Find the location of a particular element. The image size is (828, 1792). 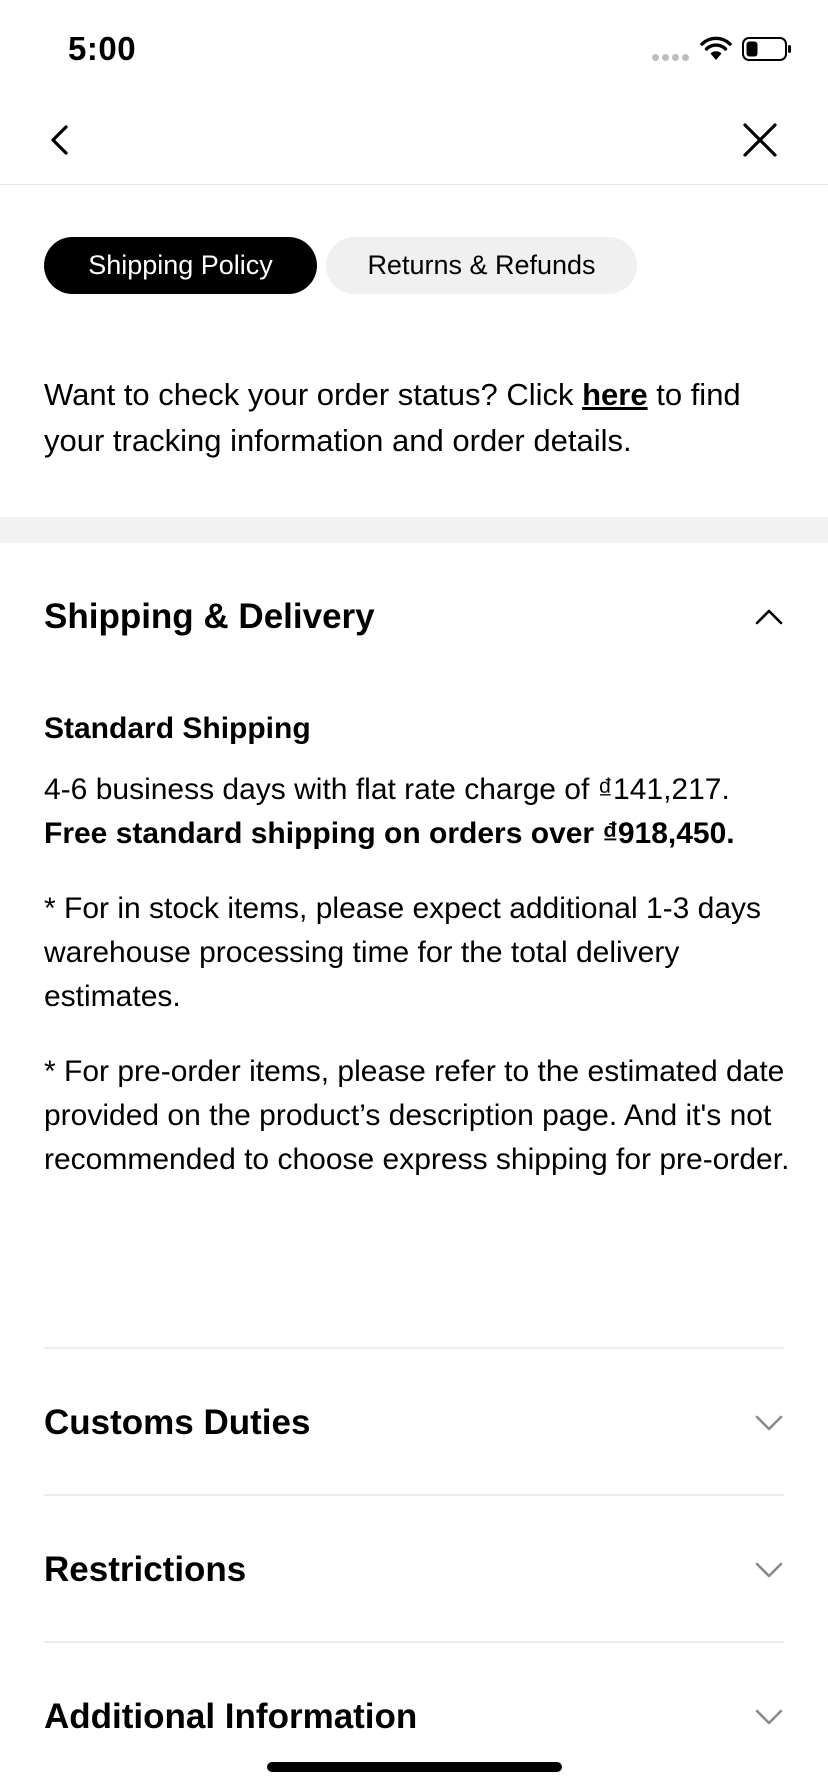

additional-information-header: Additional Information is located at coordinates (414, 1717).